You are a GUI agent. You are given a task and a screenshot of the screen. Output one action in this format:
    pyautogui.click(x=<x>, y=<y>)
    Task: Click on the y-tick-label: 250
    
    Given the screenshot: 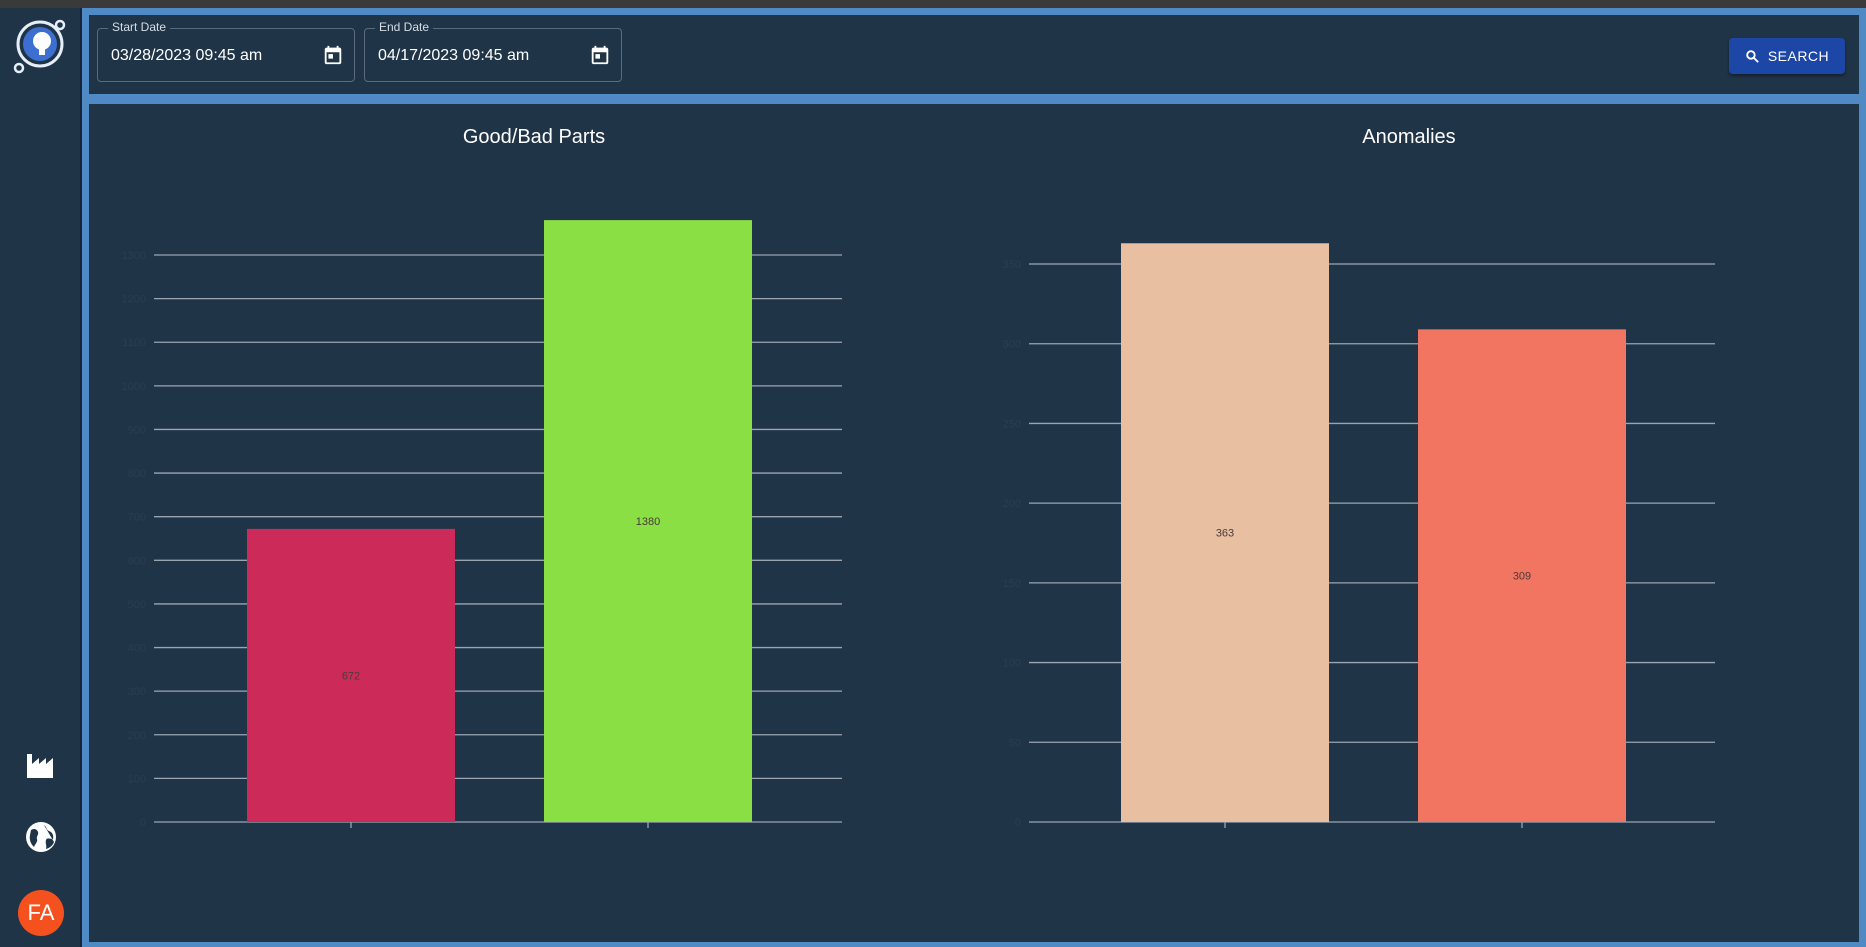 What is the action you would take?
    pyautogui.click(x=1012, y=424)
    